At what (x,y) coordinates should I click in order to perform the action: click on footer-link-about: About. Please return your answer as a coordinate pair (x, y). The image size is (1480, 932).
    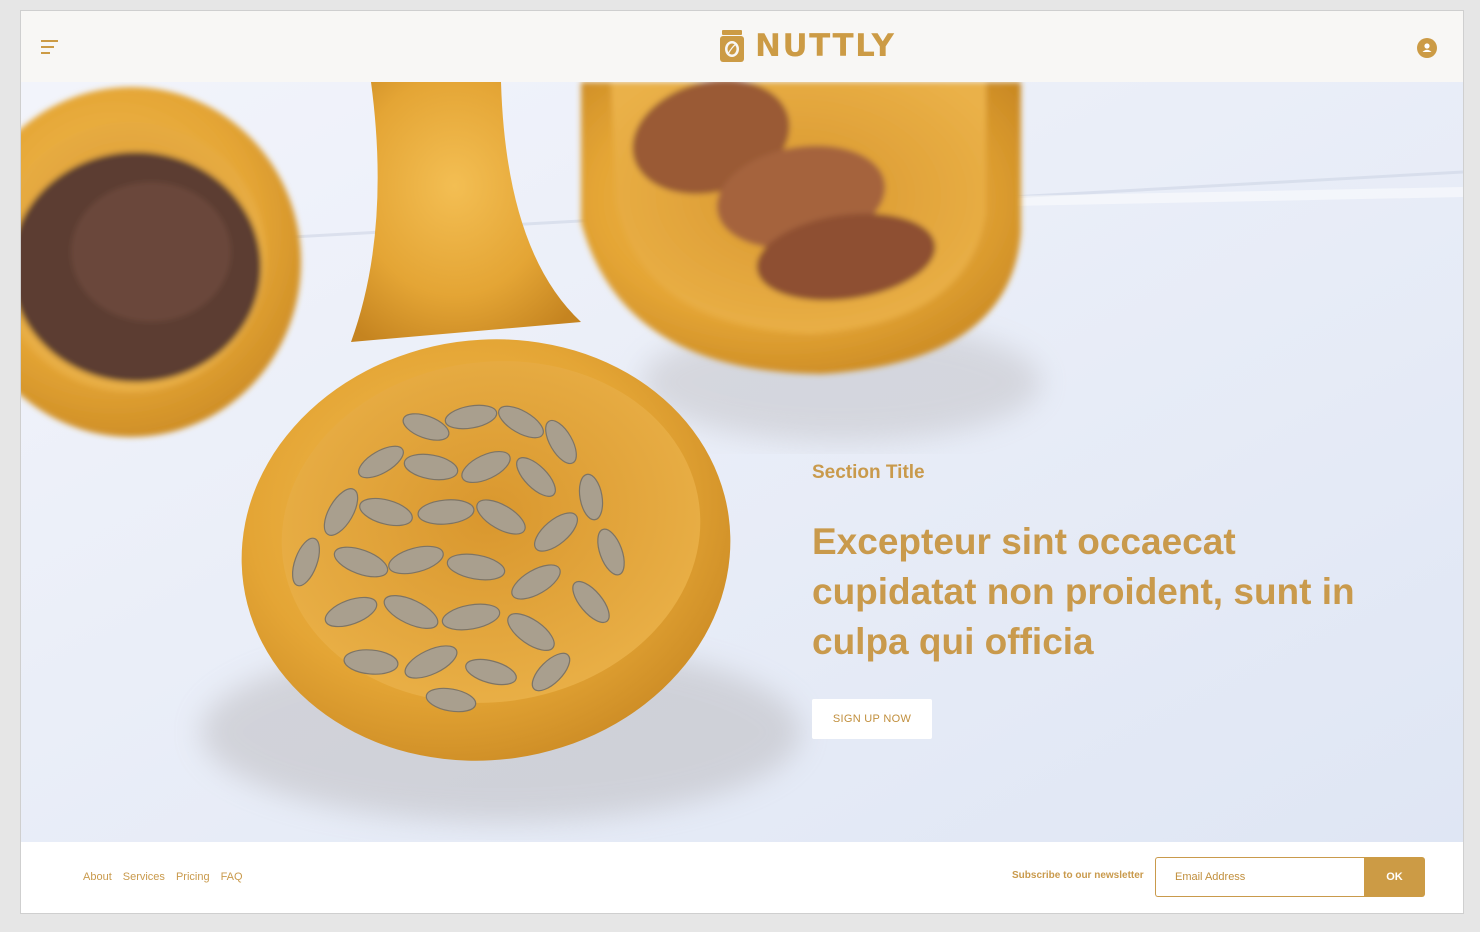
    Looking at the image, I should click on (97, 877).